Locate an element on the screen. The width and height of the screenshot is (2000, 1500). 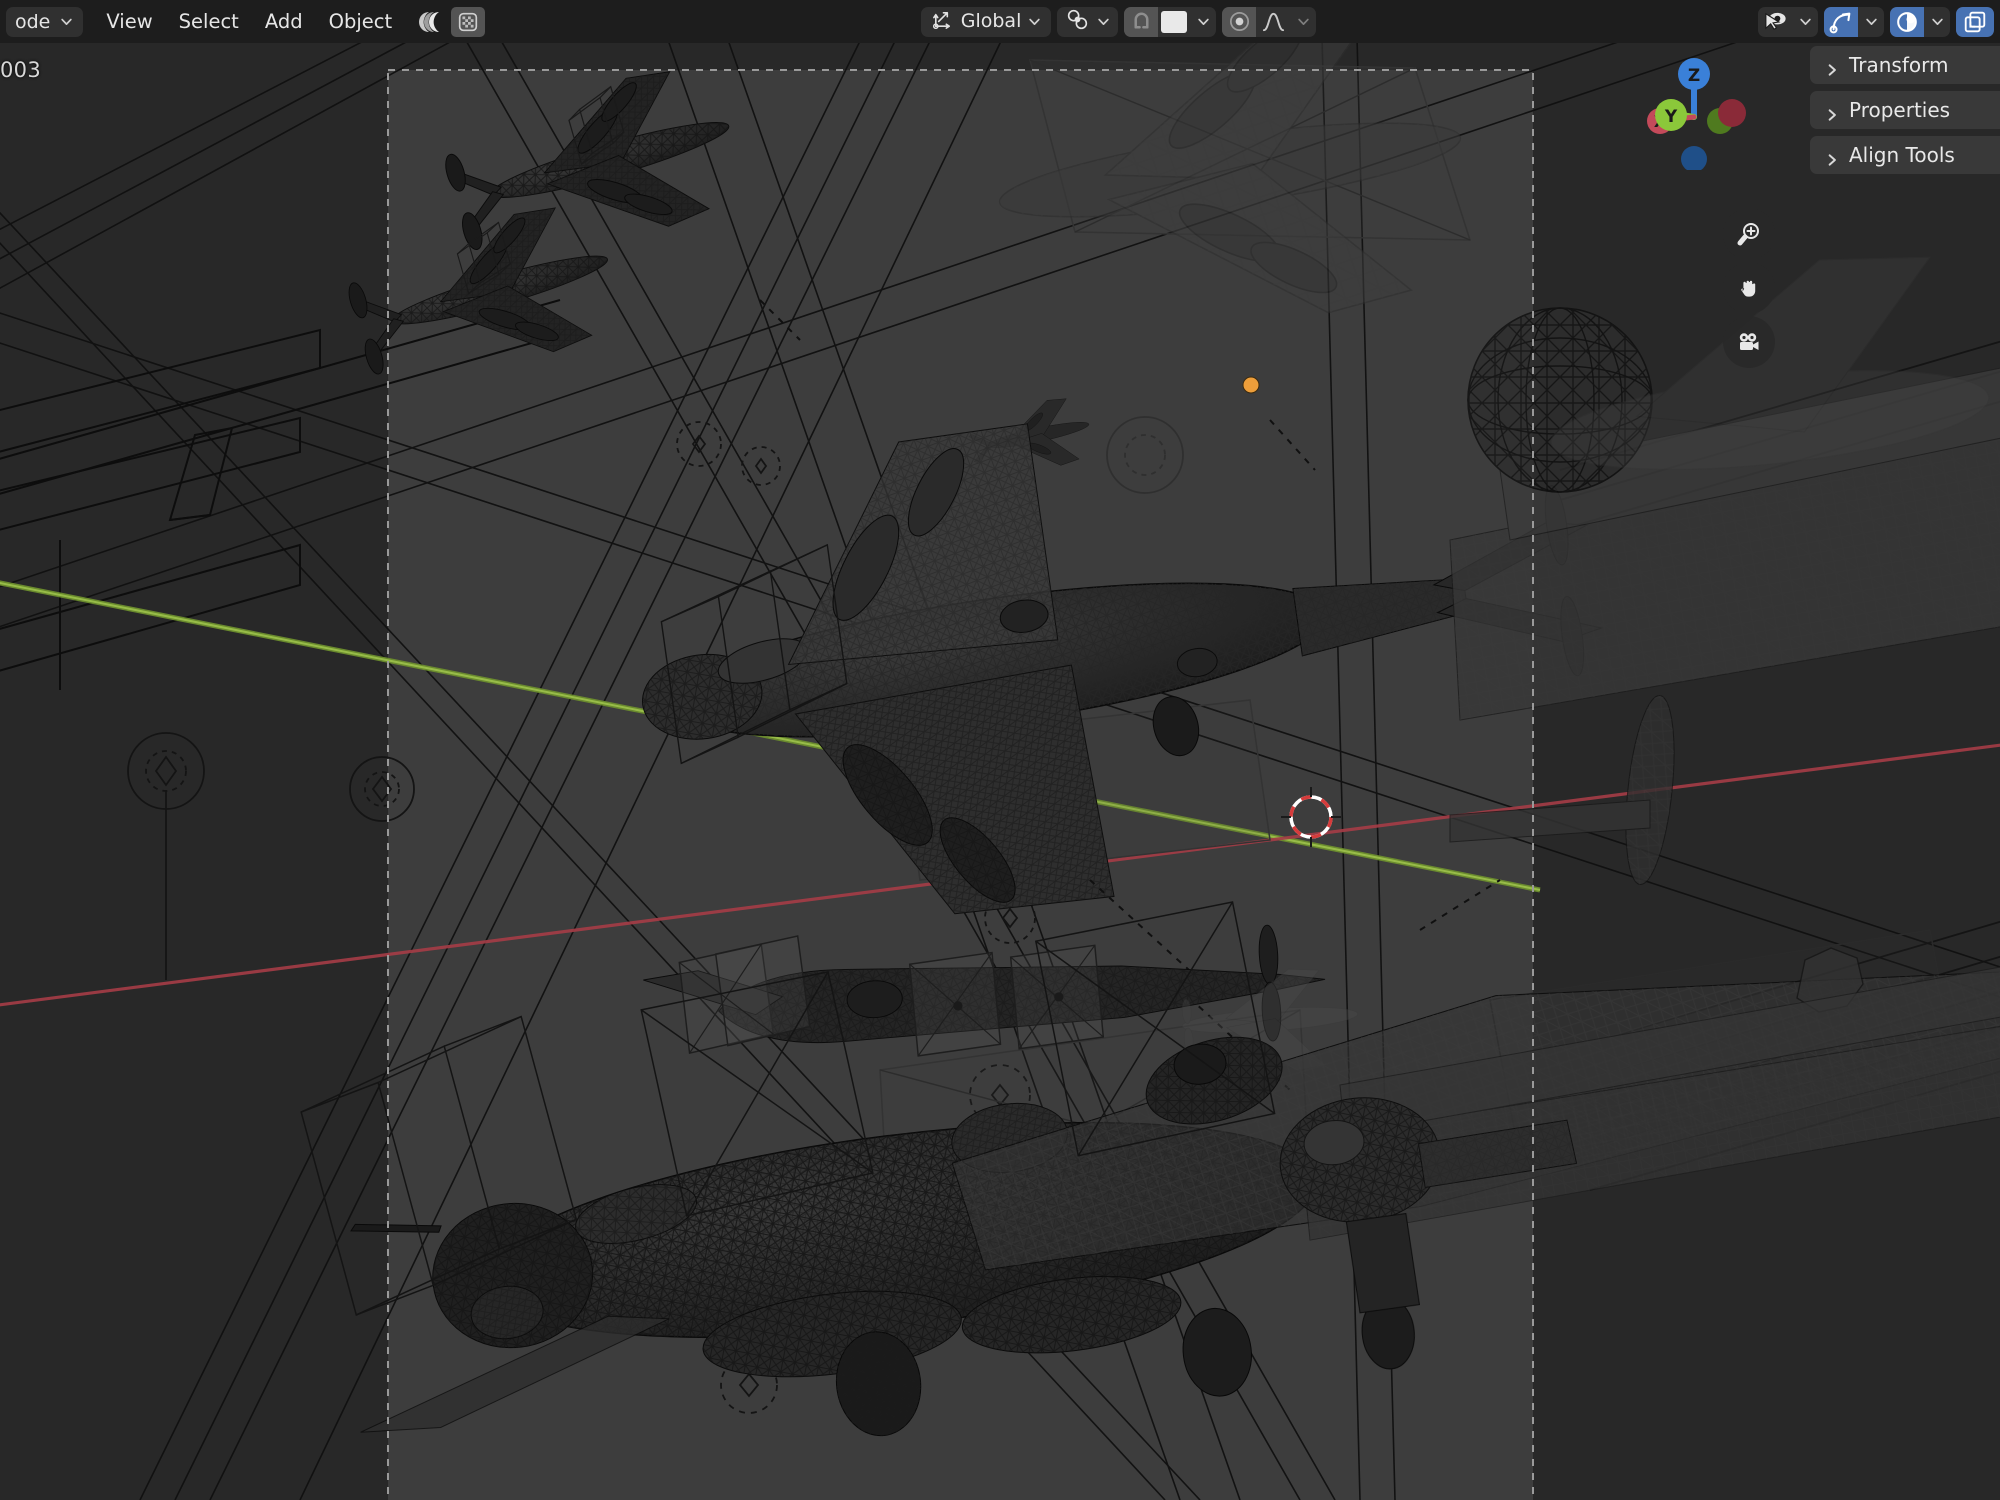
gizmo-axis-x-negative is located at coordinates (1732, 113).